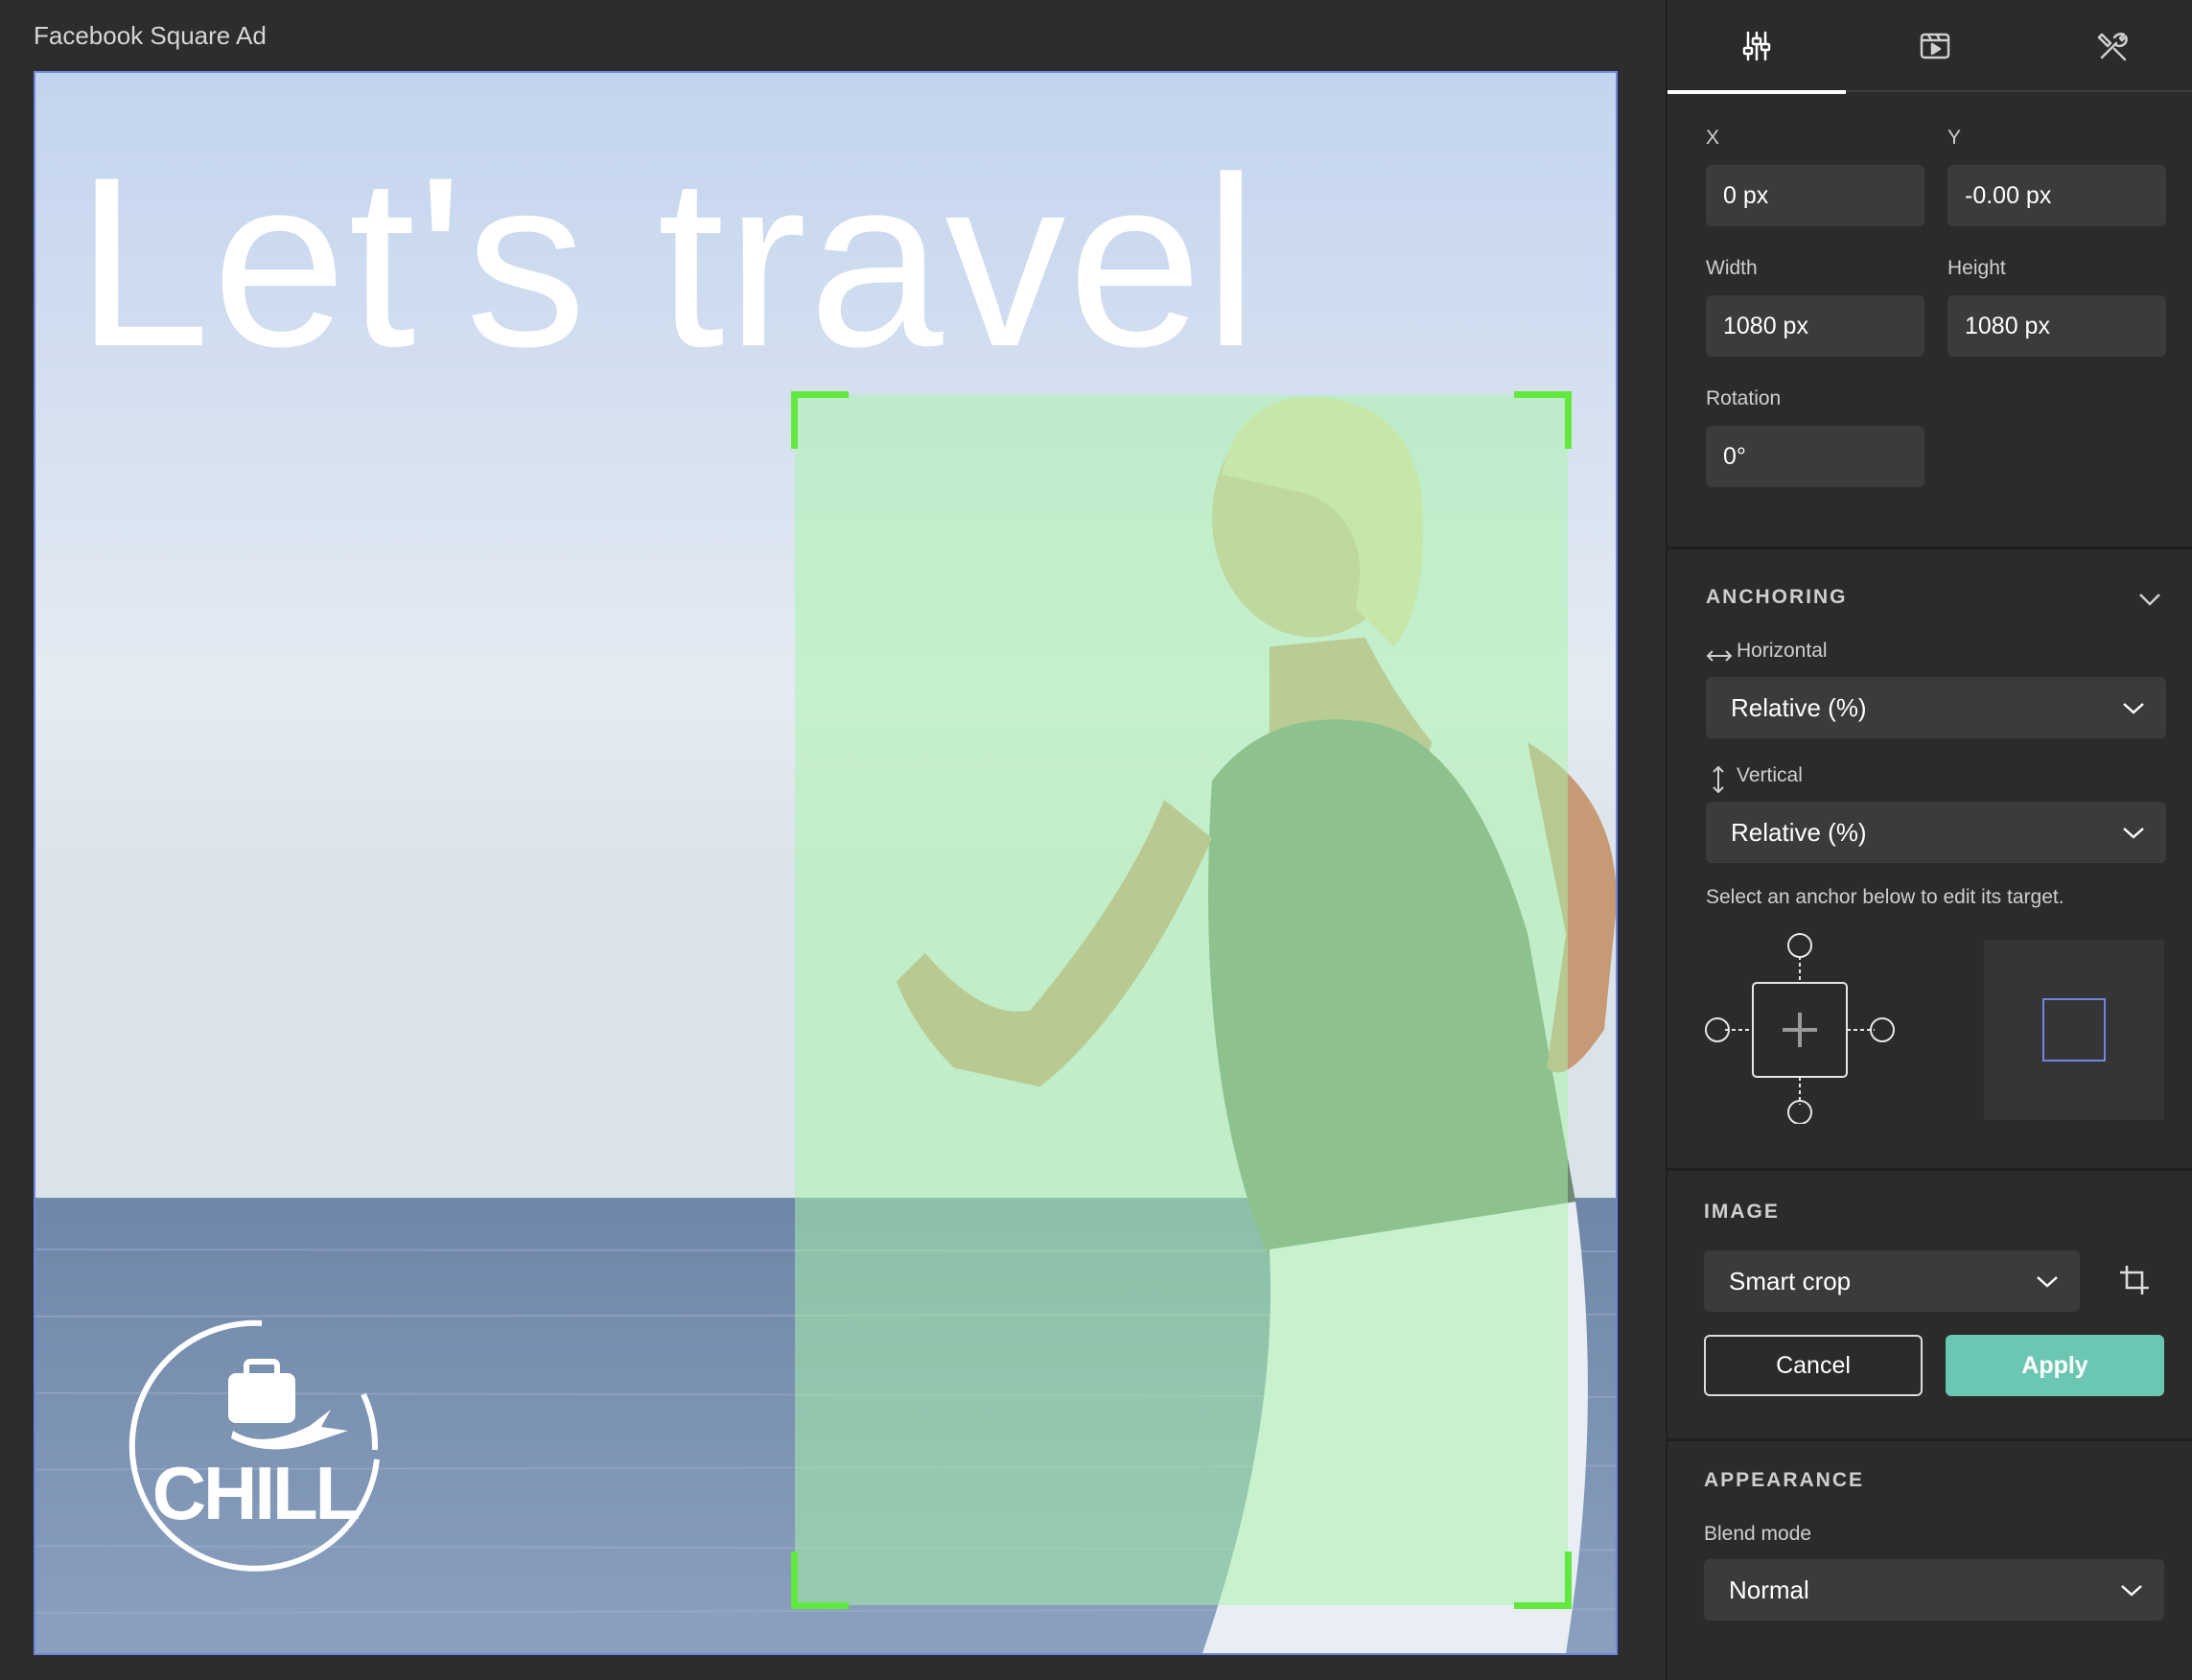  Describe the element at coordinates (1770, 775) in the screenshot. I see `vertical-label: Vertical` at that location.